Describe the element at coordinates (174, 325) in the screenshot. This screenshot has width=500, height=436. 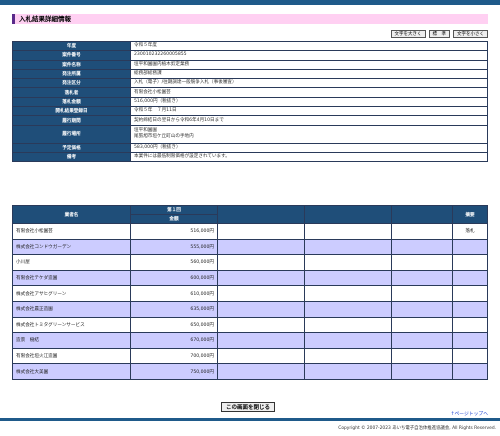
I see `bid-amount: 650,000円` at that location.